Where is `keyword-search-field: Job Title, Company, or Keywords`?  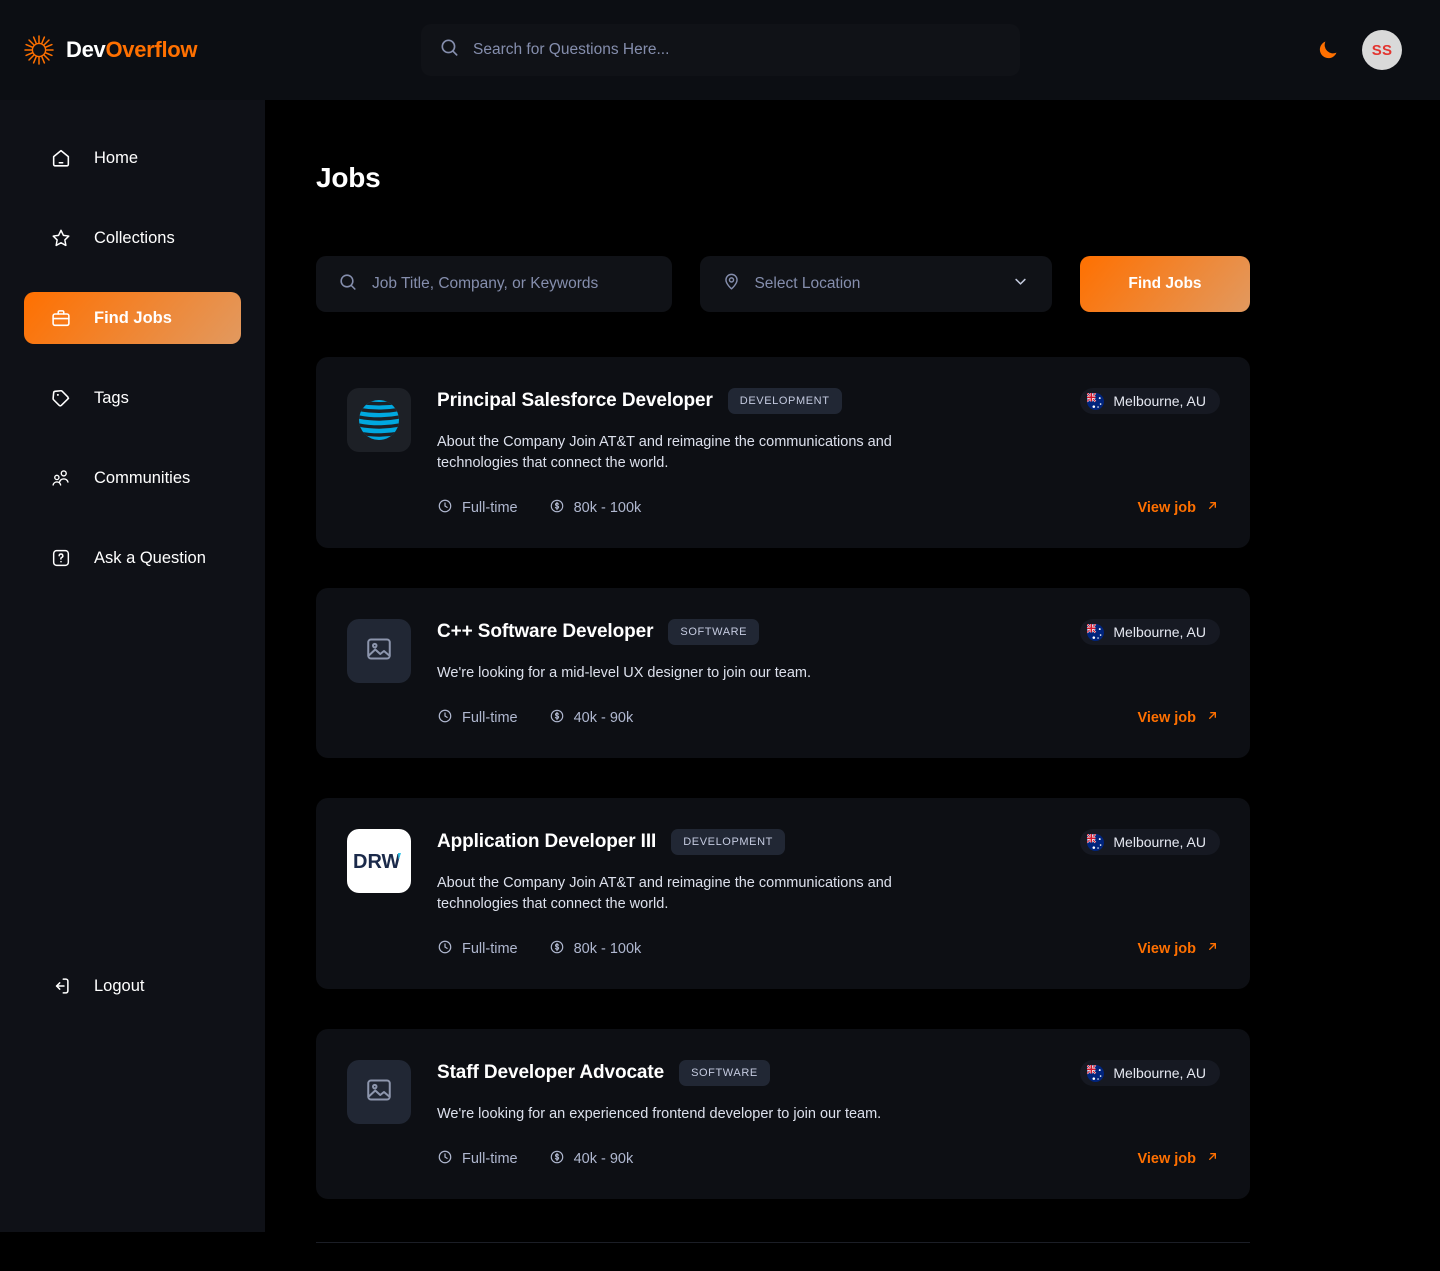
keyword-search-field: Job Title, Company, or Keywords is located at coordinates (494, 284).